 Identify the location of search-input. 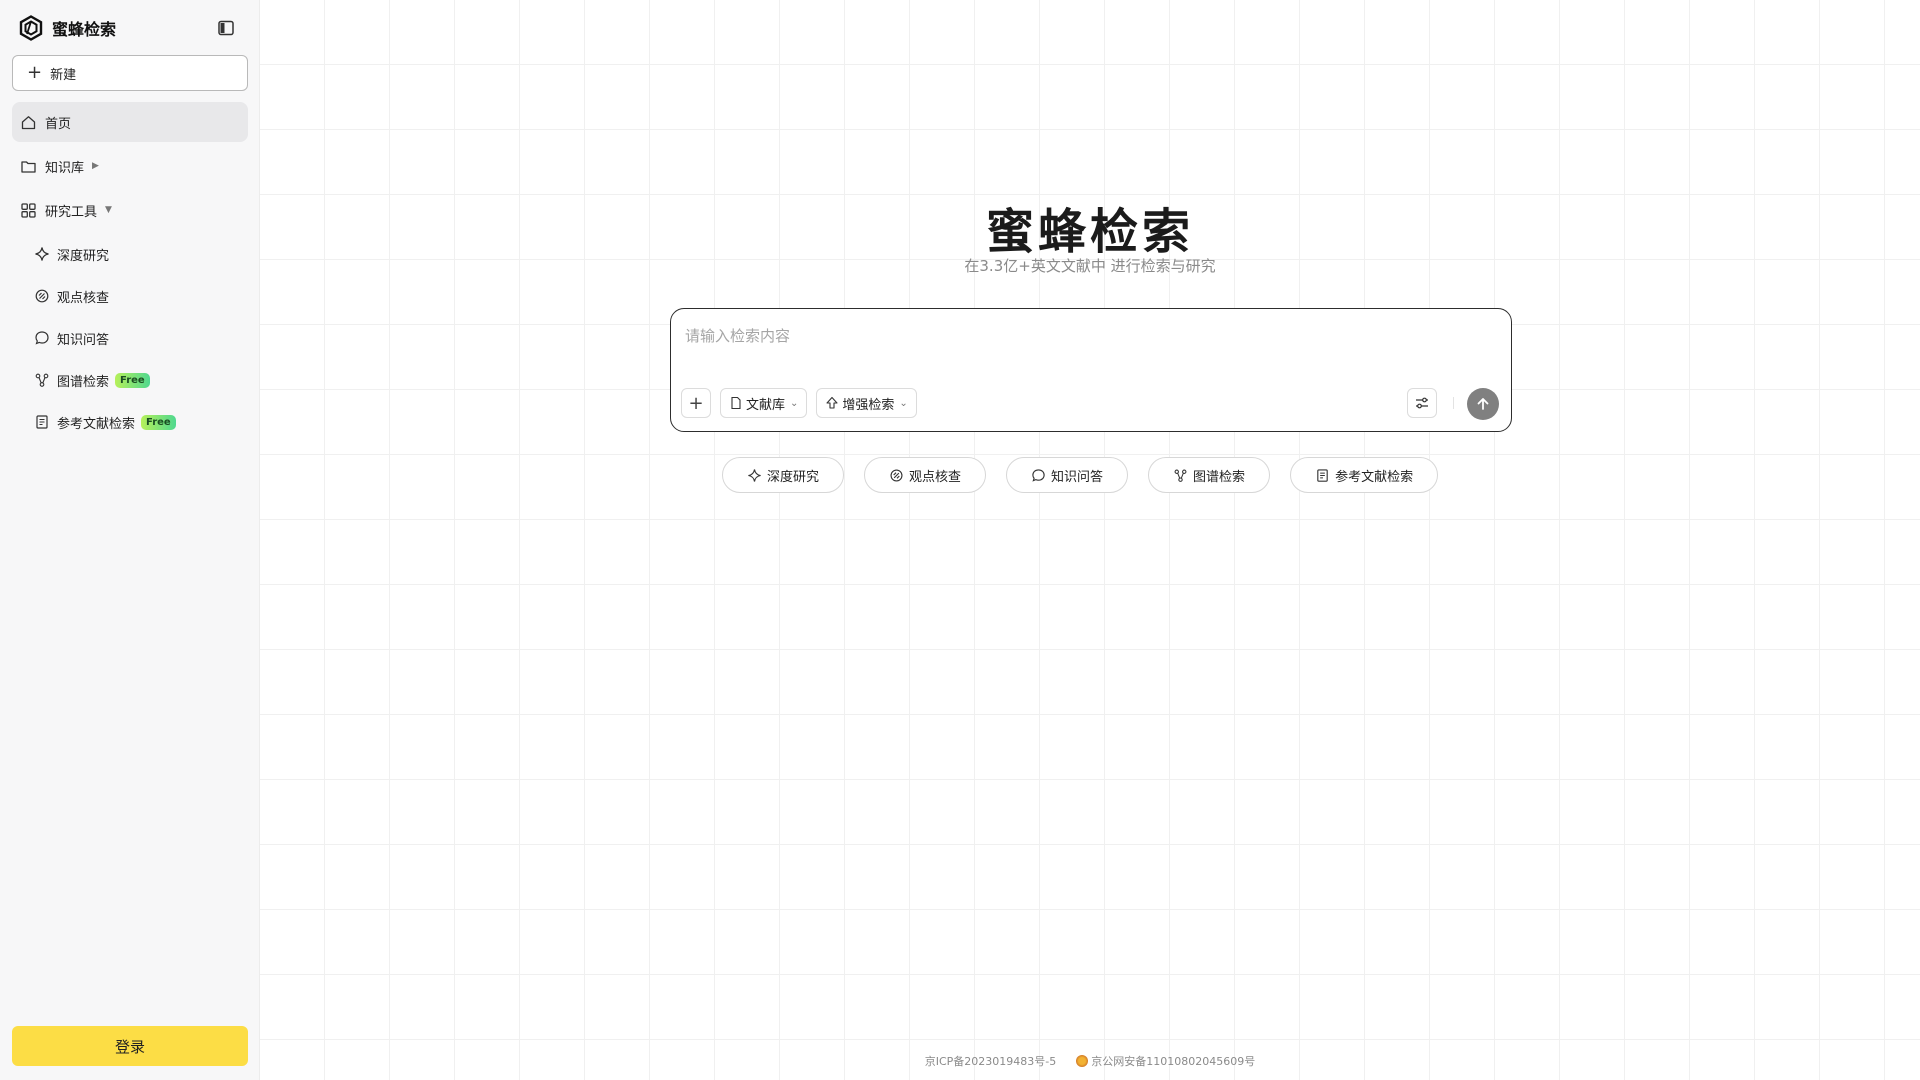
(1085, 336).